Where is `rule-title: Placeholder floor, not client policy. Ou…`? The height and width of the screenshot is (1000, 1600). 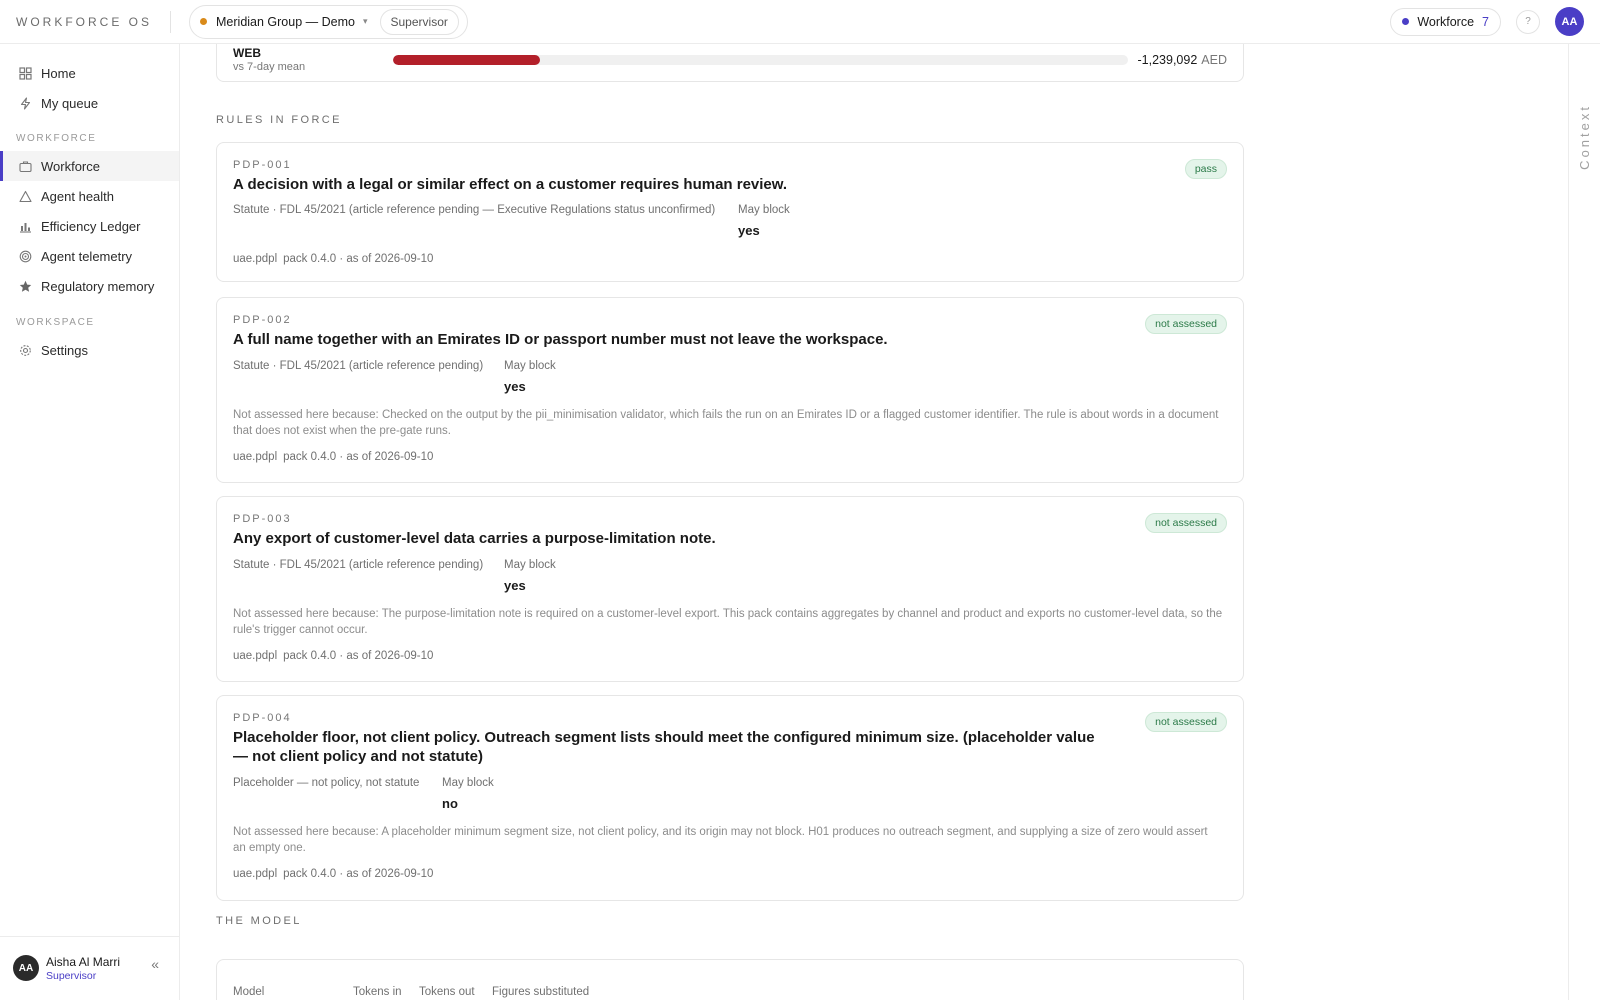
rule-title: Placeholder floor, not client policy. Ou… is located at coordinates (664, 747).